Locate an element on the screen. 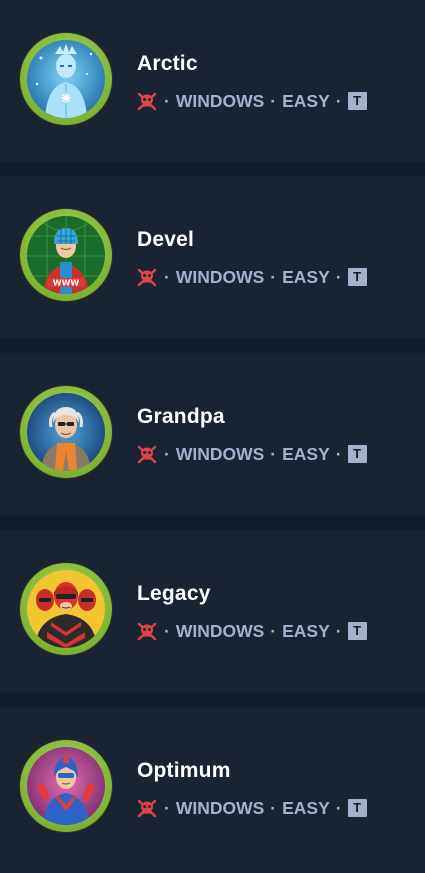 This screenshot has width=425, height=873. machine-name: Legacy is located at coordinates (174, 594).